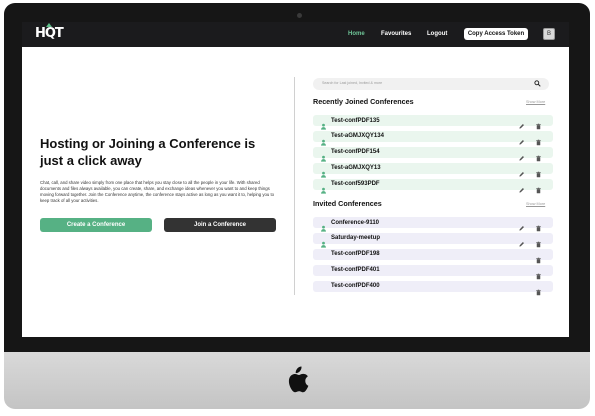 The width and height of the screenshot is (595, 416). I want to click on invited-conference-row: Test-confPDF198, so click(433, 256).